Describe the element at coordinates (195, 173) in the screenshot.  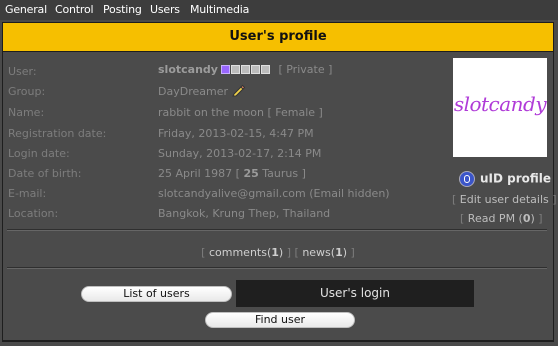
I see `dob-date: 25 April 1987` at that location.